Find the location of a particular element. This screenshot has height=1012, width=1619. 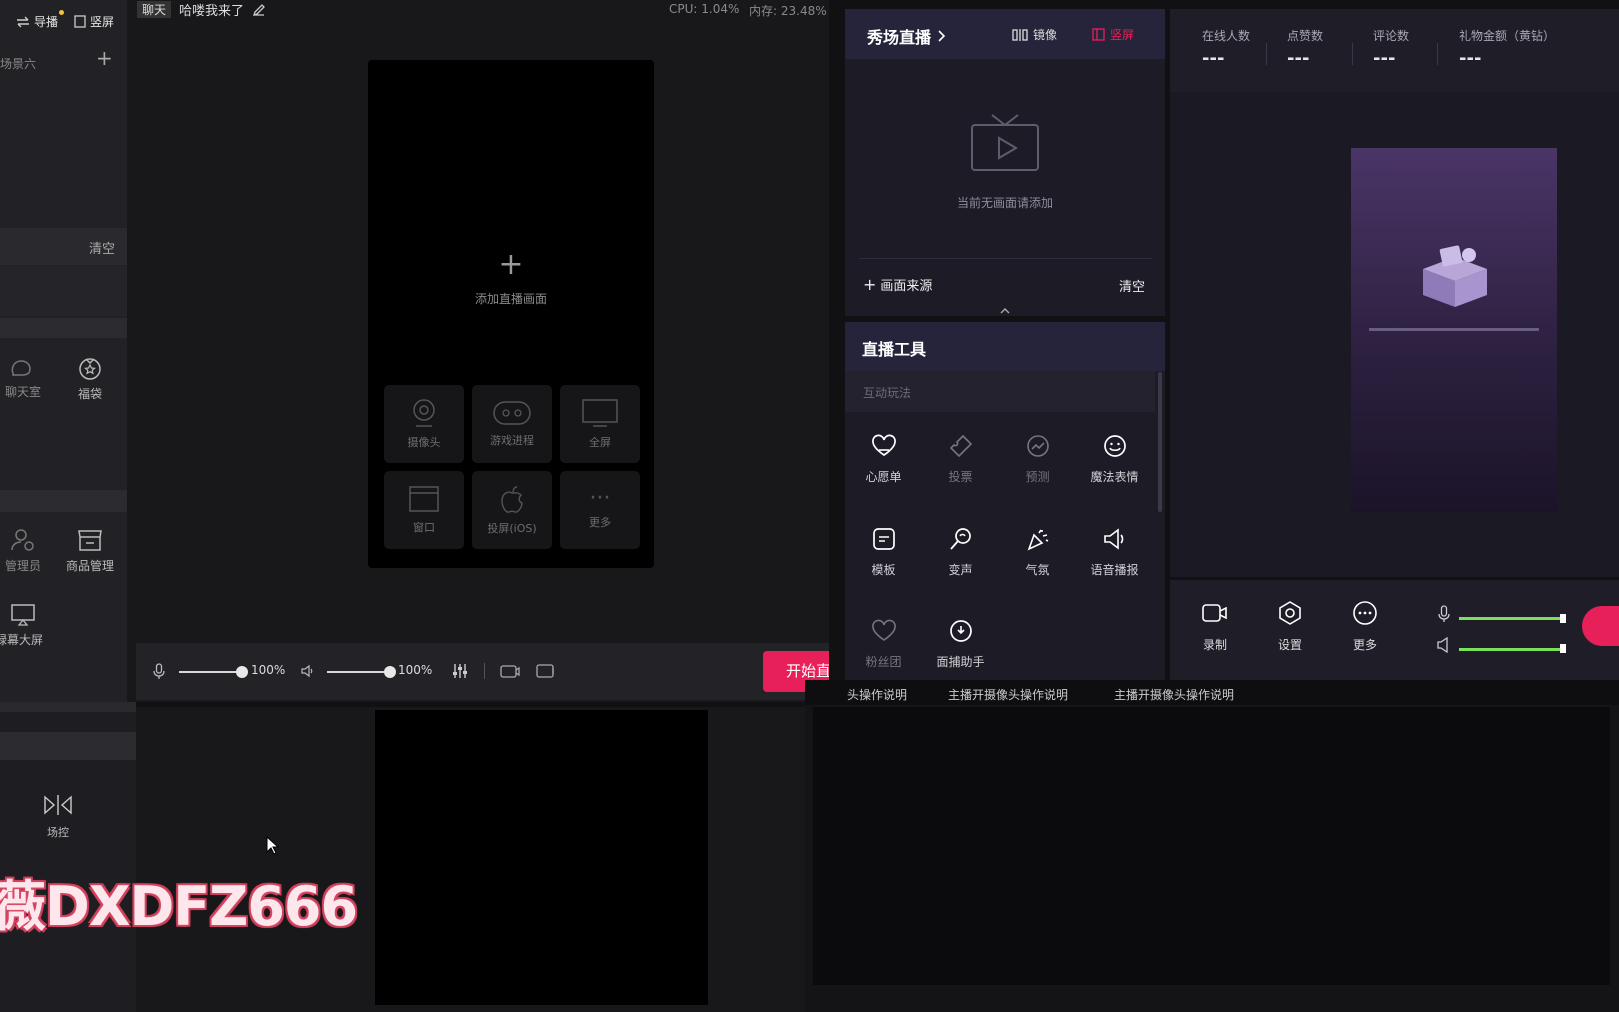

chatroom-icon is located at coordinates (21, 368).